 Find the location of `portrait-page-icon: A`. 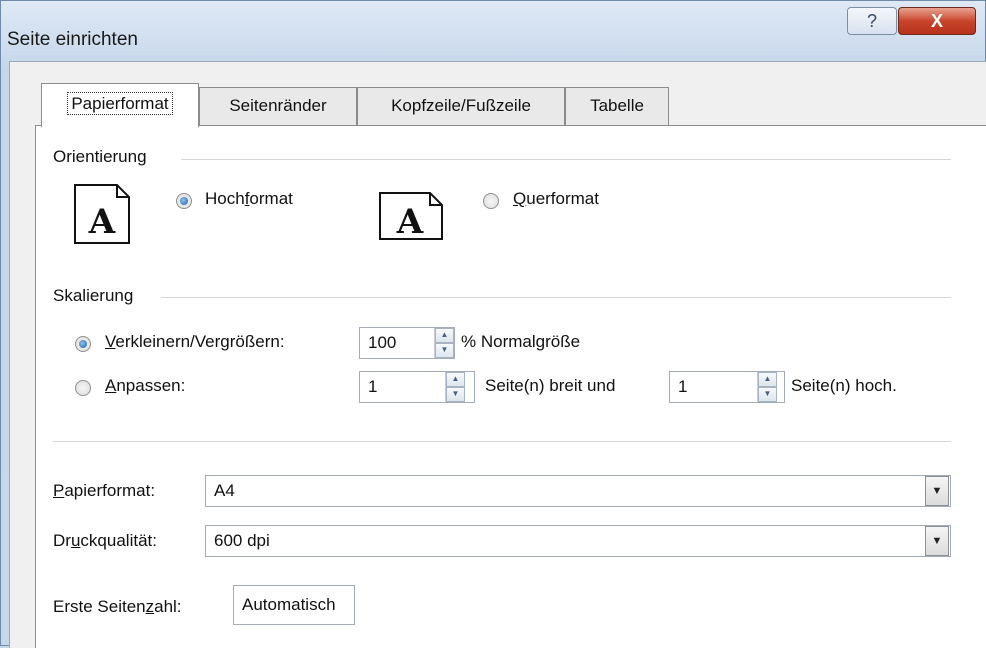

portrait-page-icon: A is located at coordinates (102, 214).